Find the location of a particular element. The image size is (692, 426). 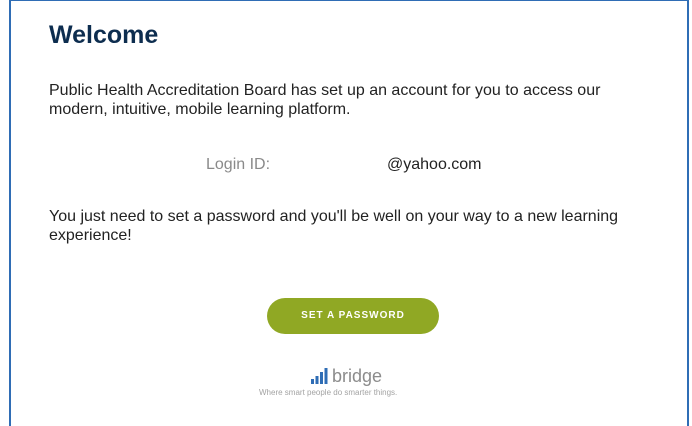

welcome-heading: Welcome is located at coordinates (104, 35).